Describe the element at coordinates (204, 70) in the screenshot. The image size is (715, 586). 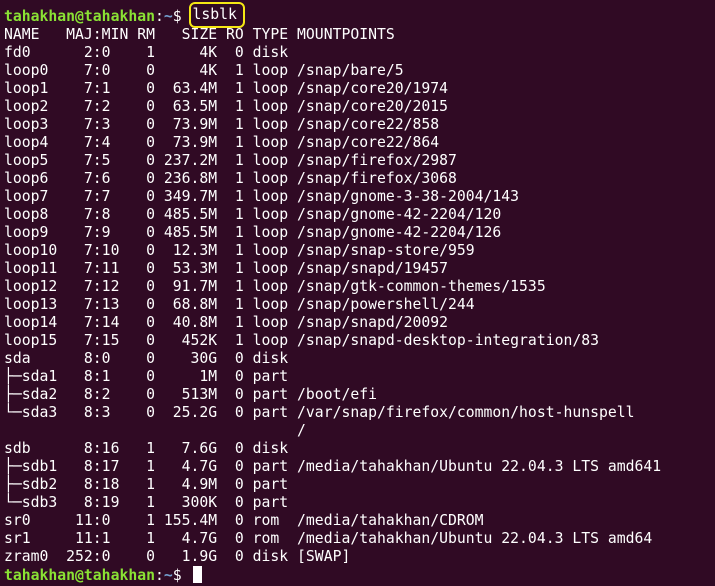
I see `output-row: loop0 7:0 0 4K 1 loop /snap/bare/5` at that location.